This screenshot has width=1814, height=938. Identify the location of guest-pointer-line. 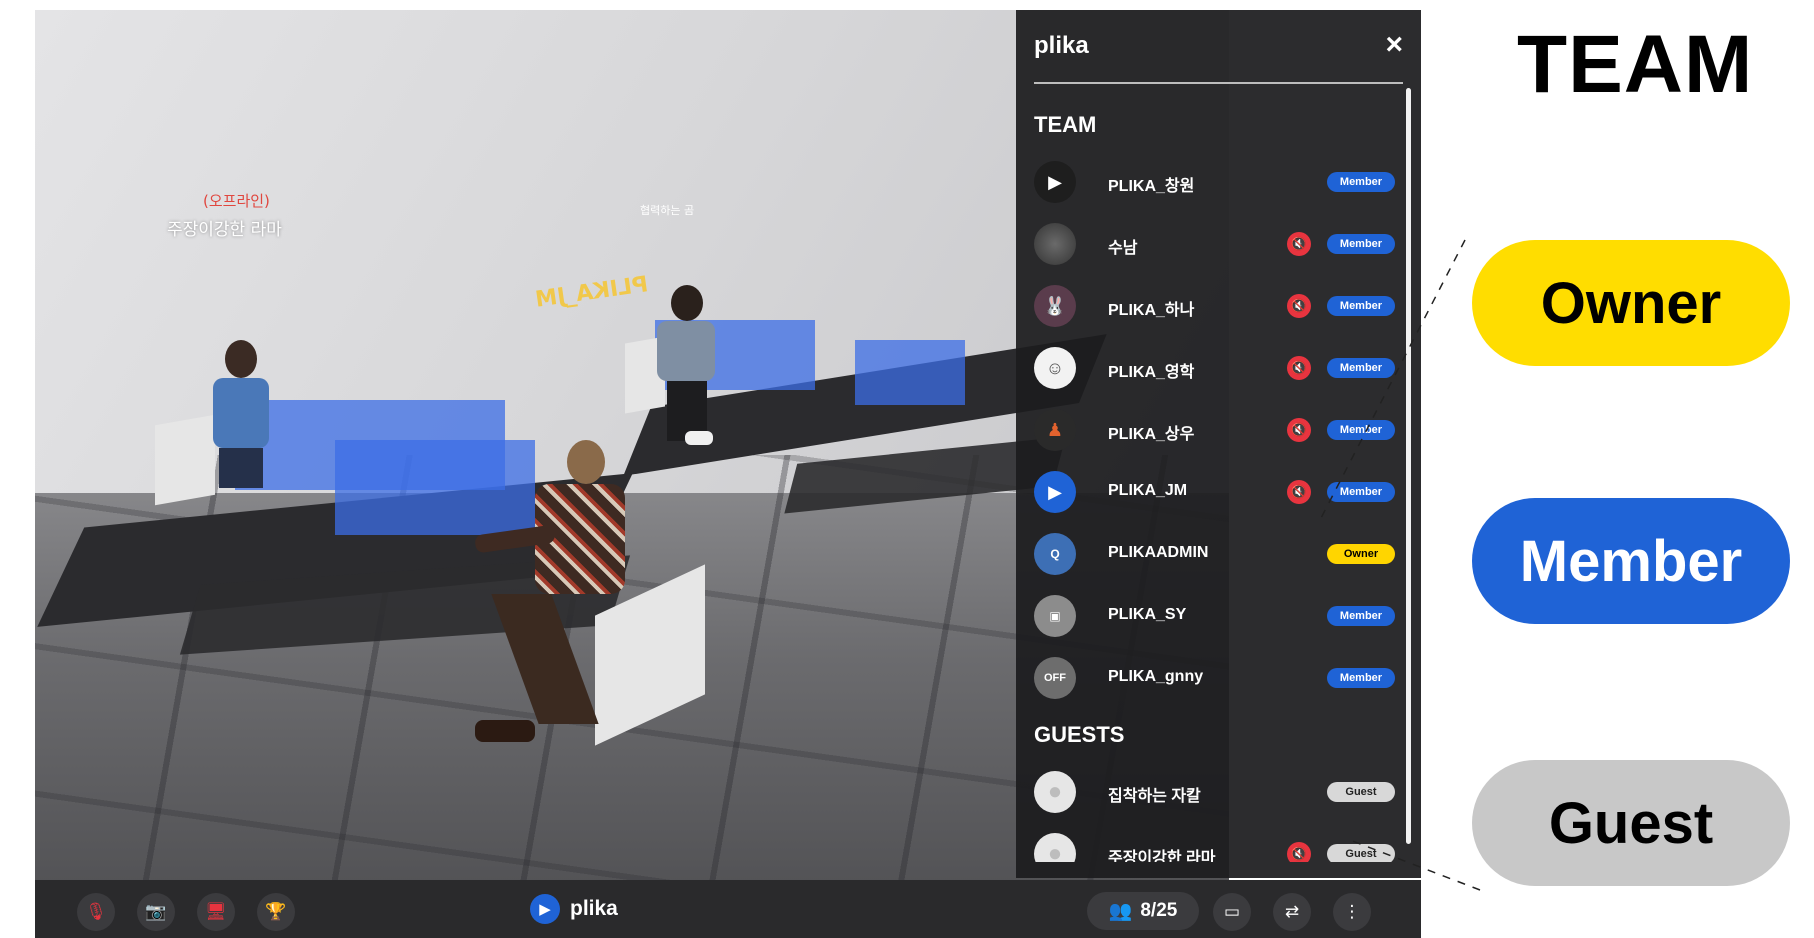
(1415, 865).